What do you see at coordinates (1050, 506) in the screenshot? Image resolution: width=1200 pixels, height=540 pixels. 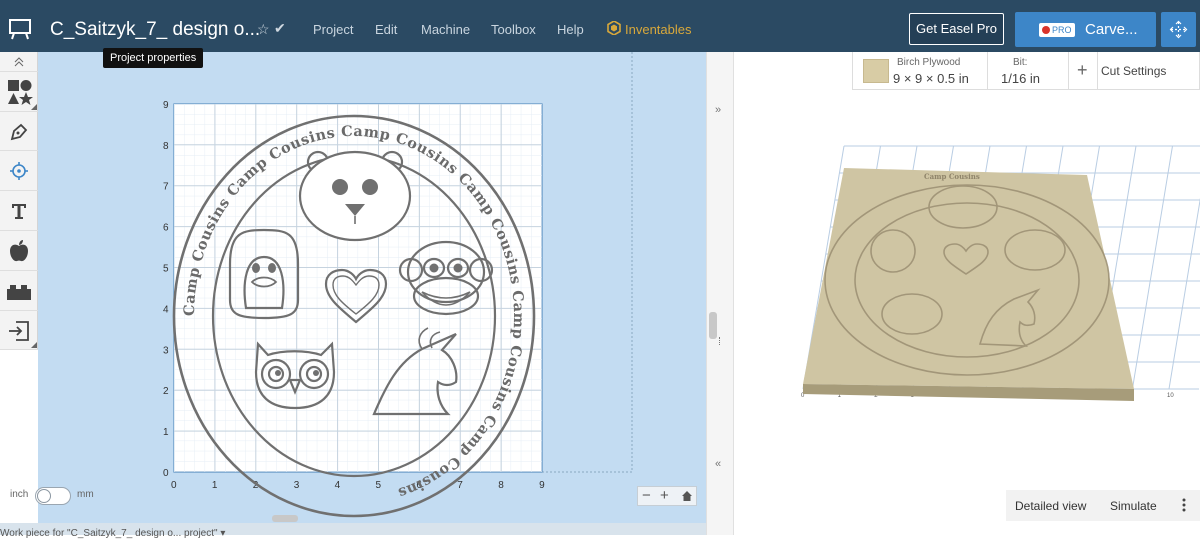 I see `detailed-view-button: Detailed view` at bounding box center [1050, 506].